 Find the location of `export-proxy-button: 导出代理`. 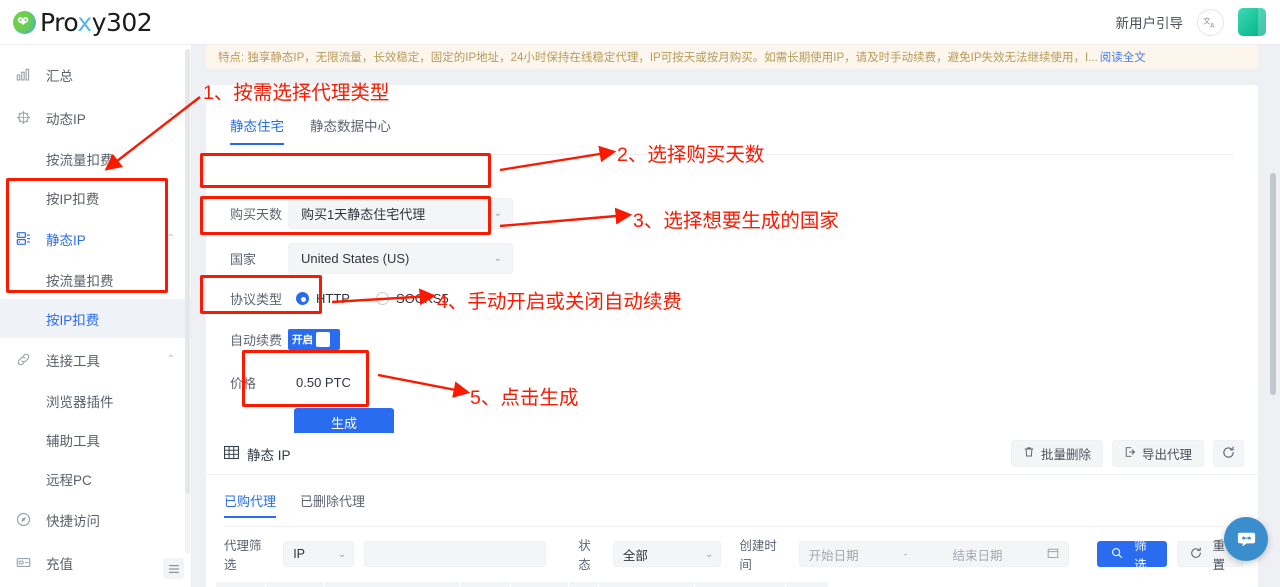

export-proxy-button: 导出代理 is located at coordinates (1157, 453).